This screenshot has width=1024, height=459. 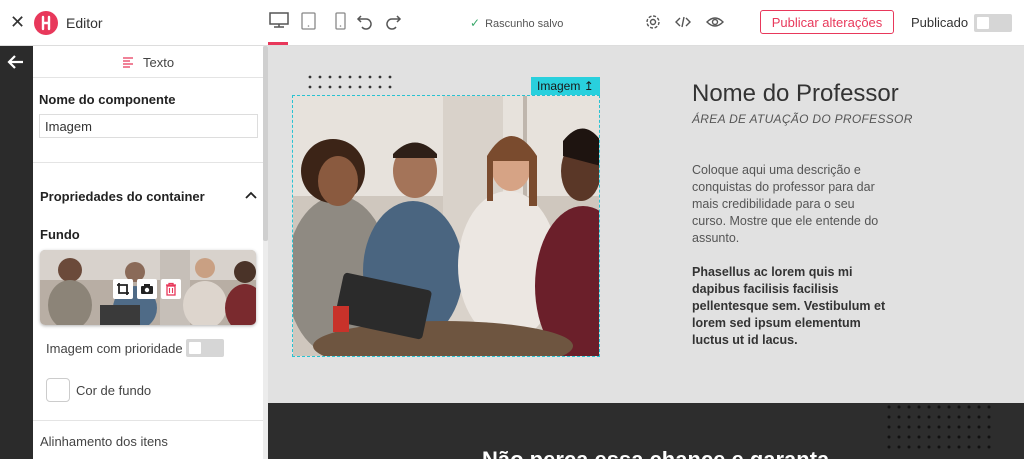 What do you see at coordinates (46, 23) in the screenshot?
I see `app-logo` at bounding box center [46, 23].